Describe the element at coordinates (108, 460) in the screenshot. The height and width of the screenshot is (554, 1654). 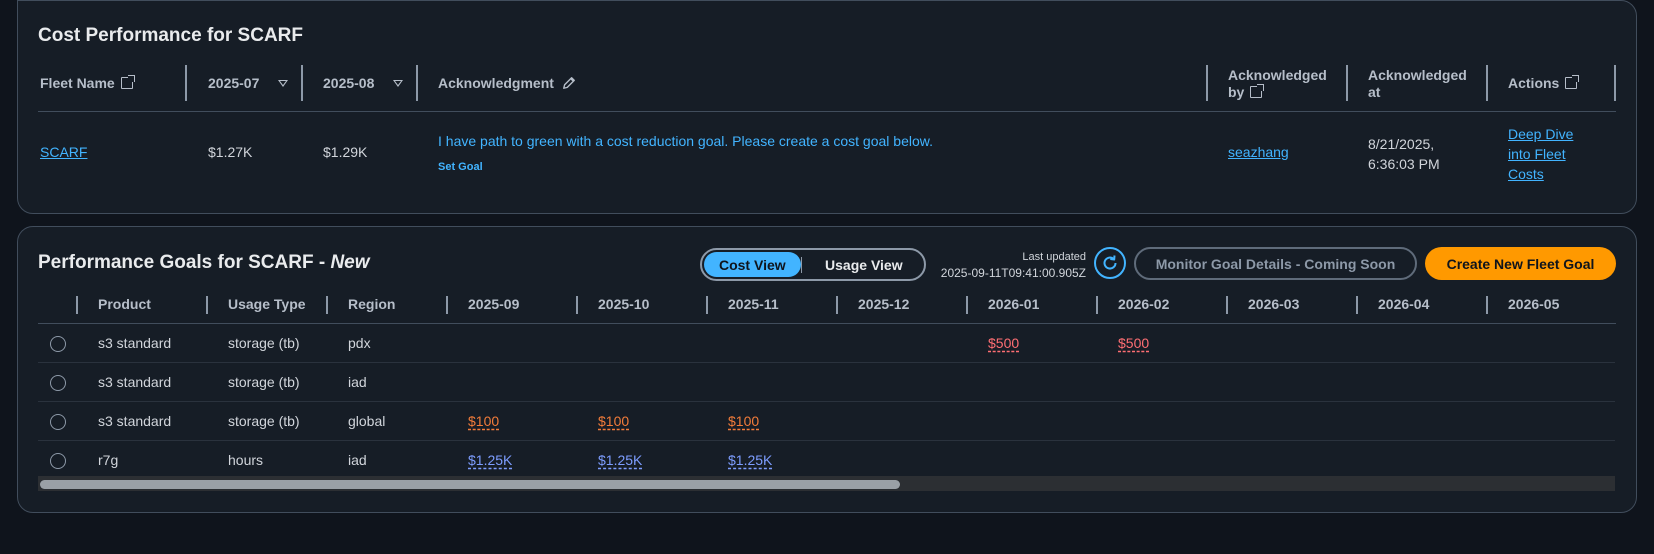
I see `product-cell: r7g` at that location.